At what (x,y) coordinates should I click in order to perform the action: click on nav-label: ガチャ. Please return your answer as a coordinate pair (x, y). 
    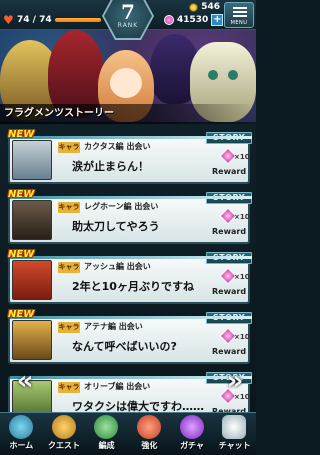
    Looking at the image, I should click on (192, 445).